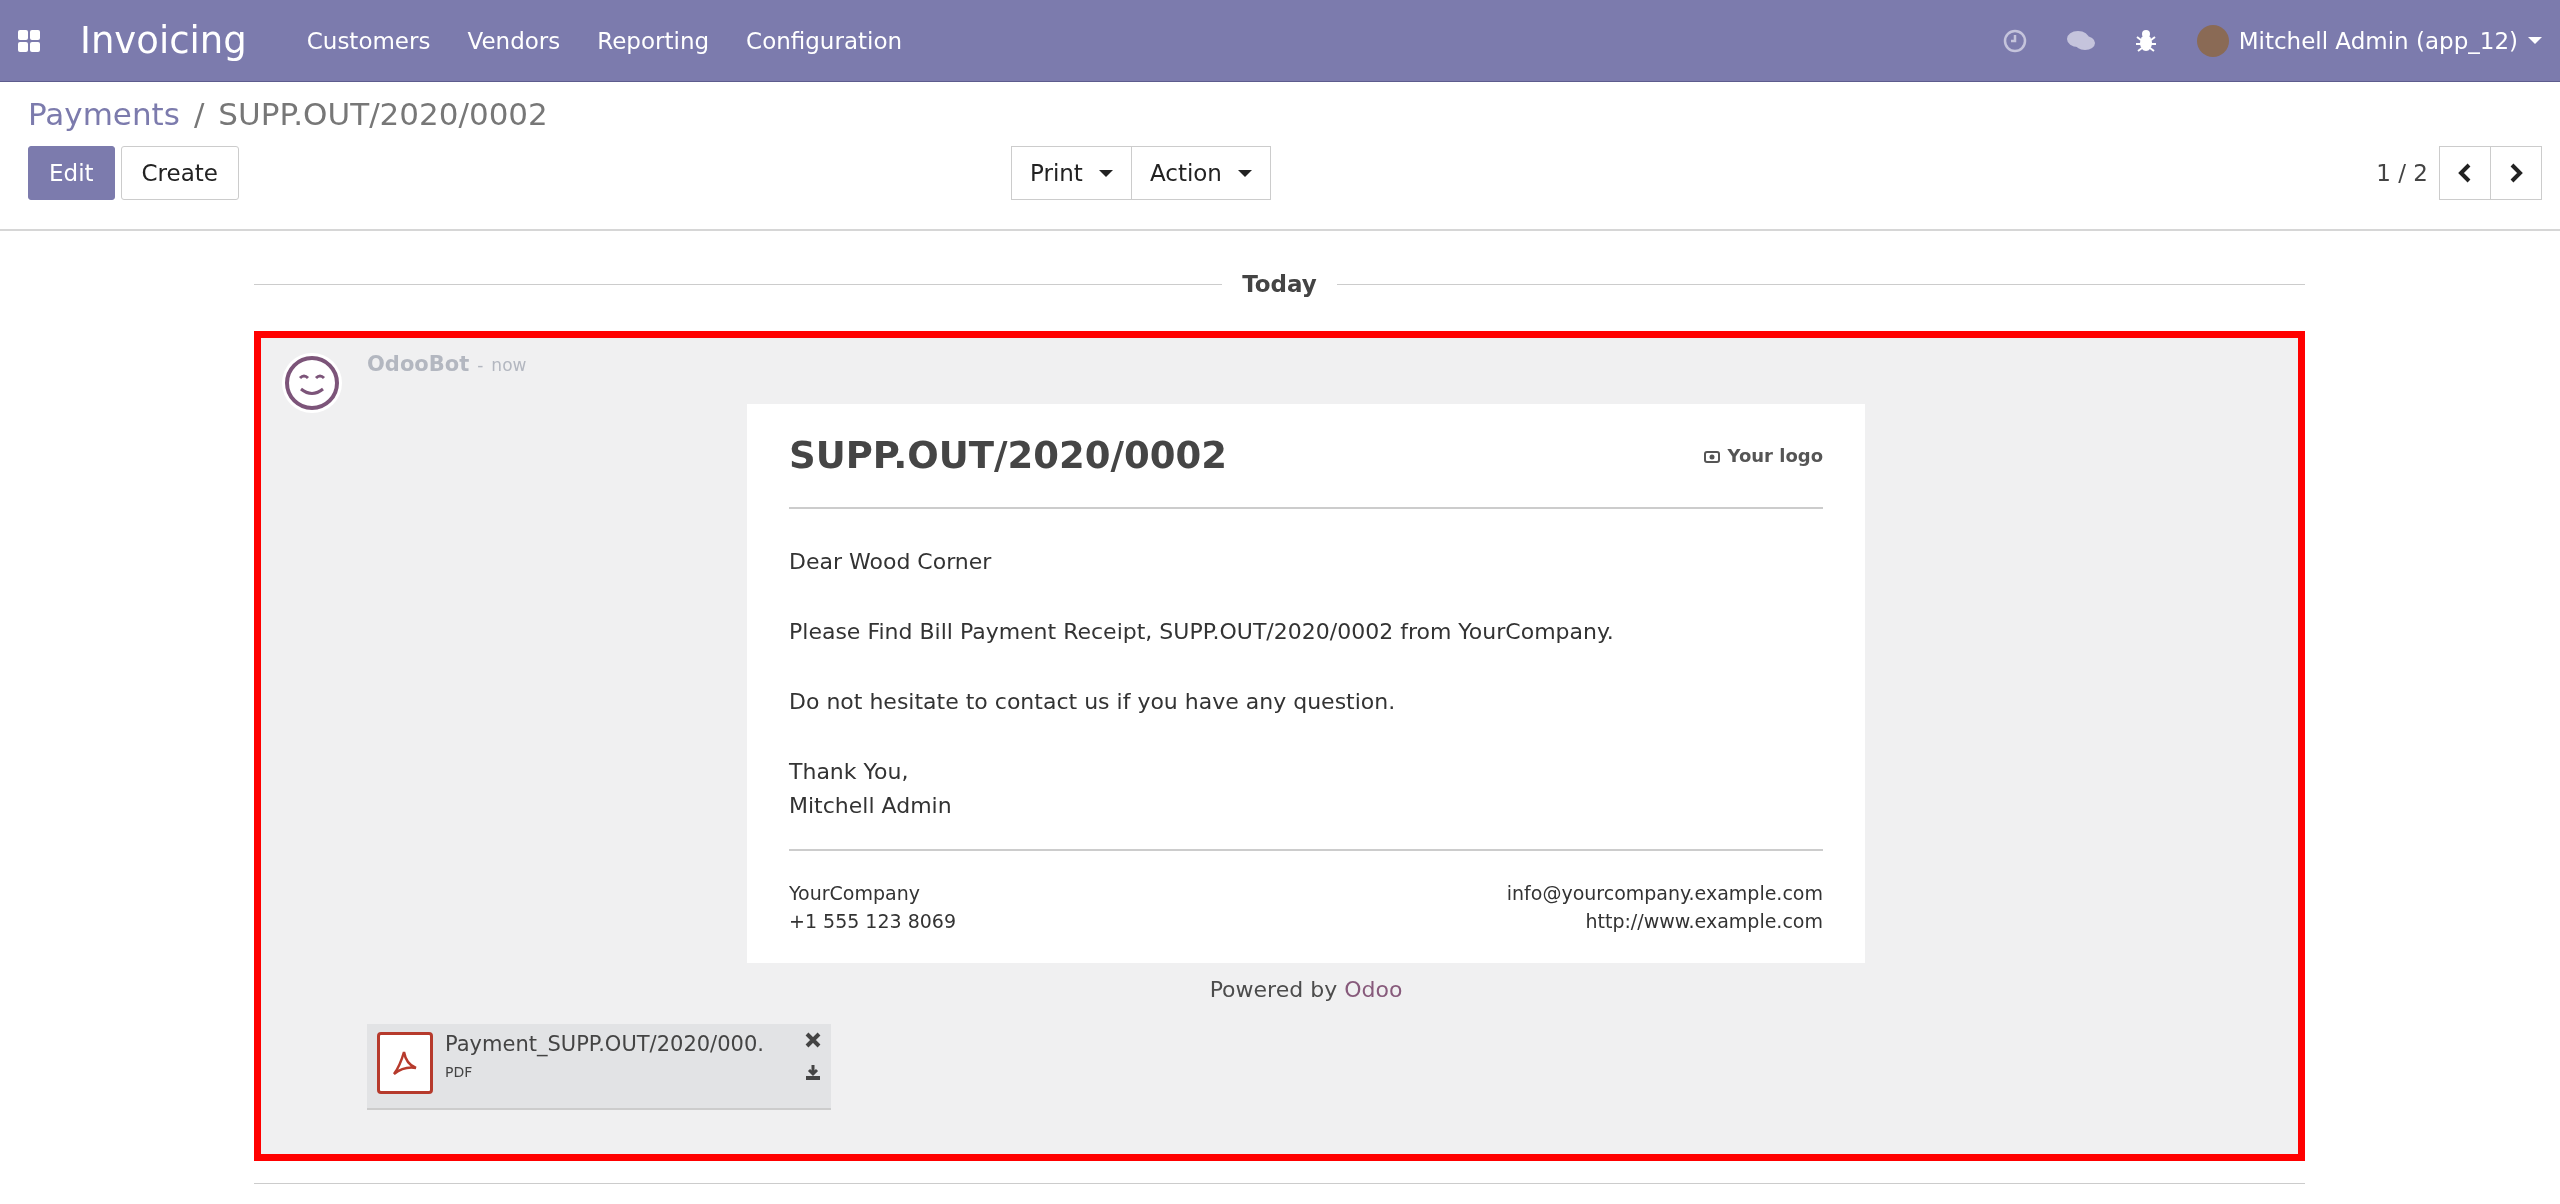 This screenshot has height=1204, width=2560. I want to click on breadcrumb-link: Payments, so click(104, 114).